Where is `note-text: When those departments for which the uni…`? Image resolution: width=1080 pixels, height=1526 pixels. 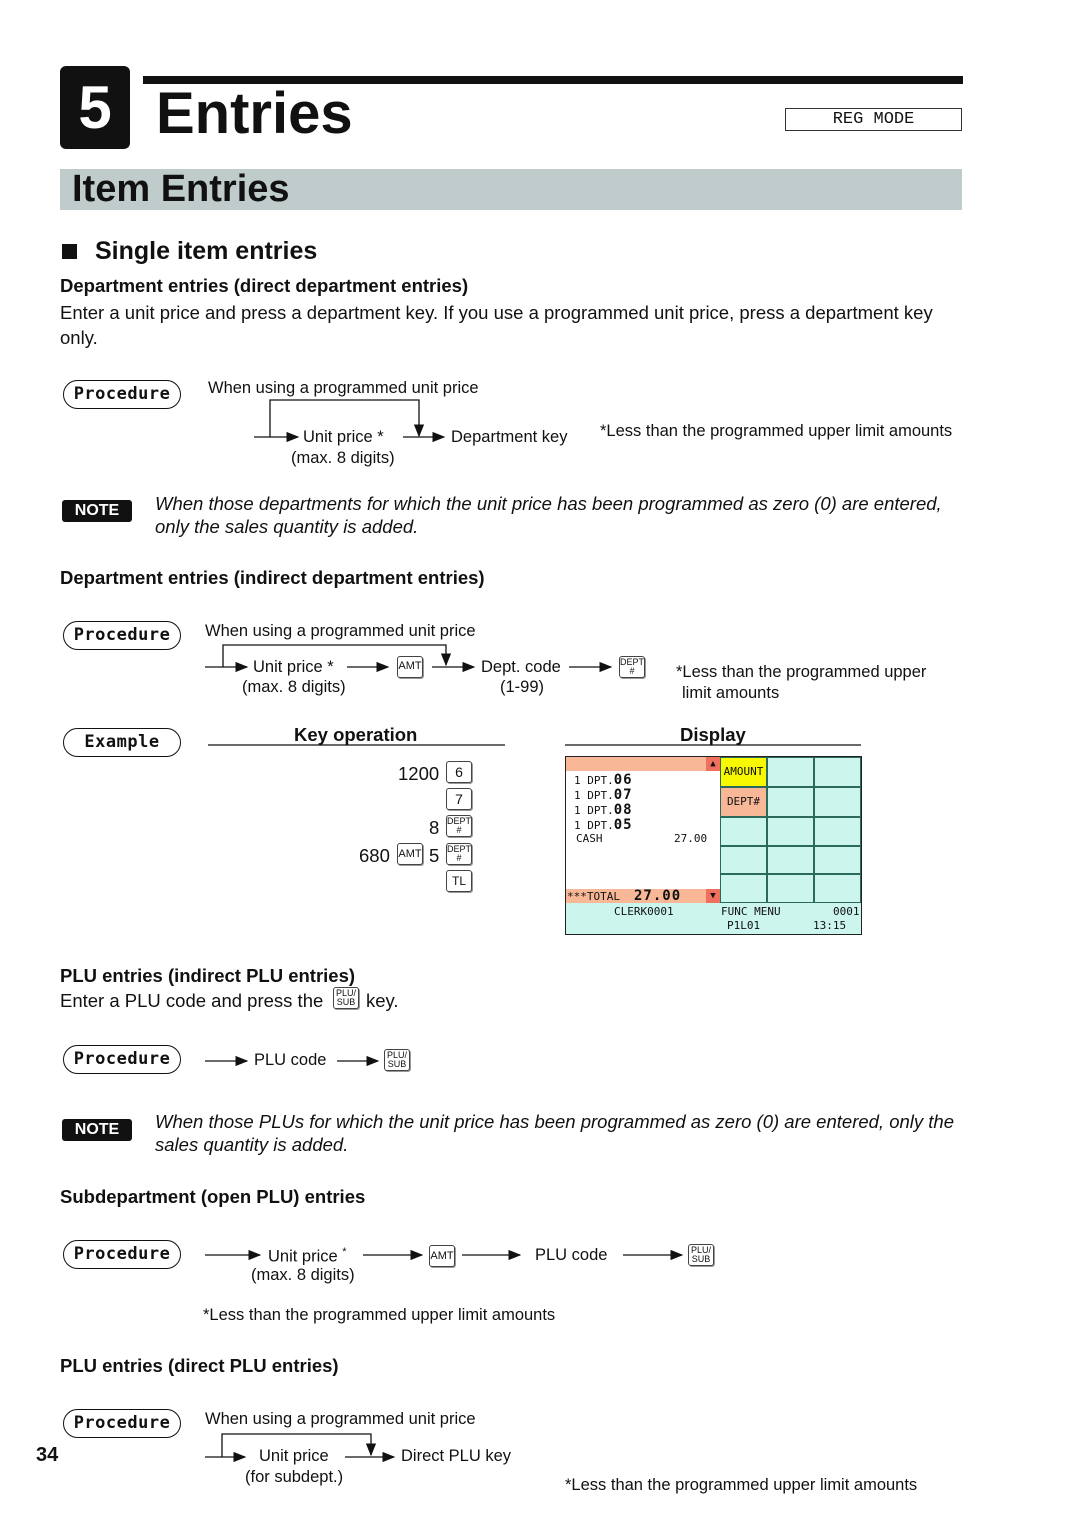 note-text: When those departments for which the uni… is located at coordinates (548, 515).